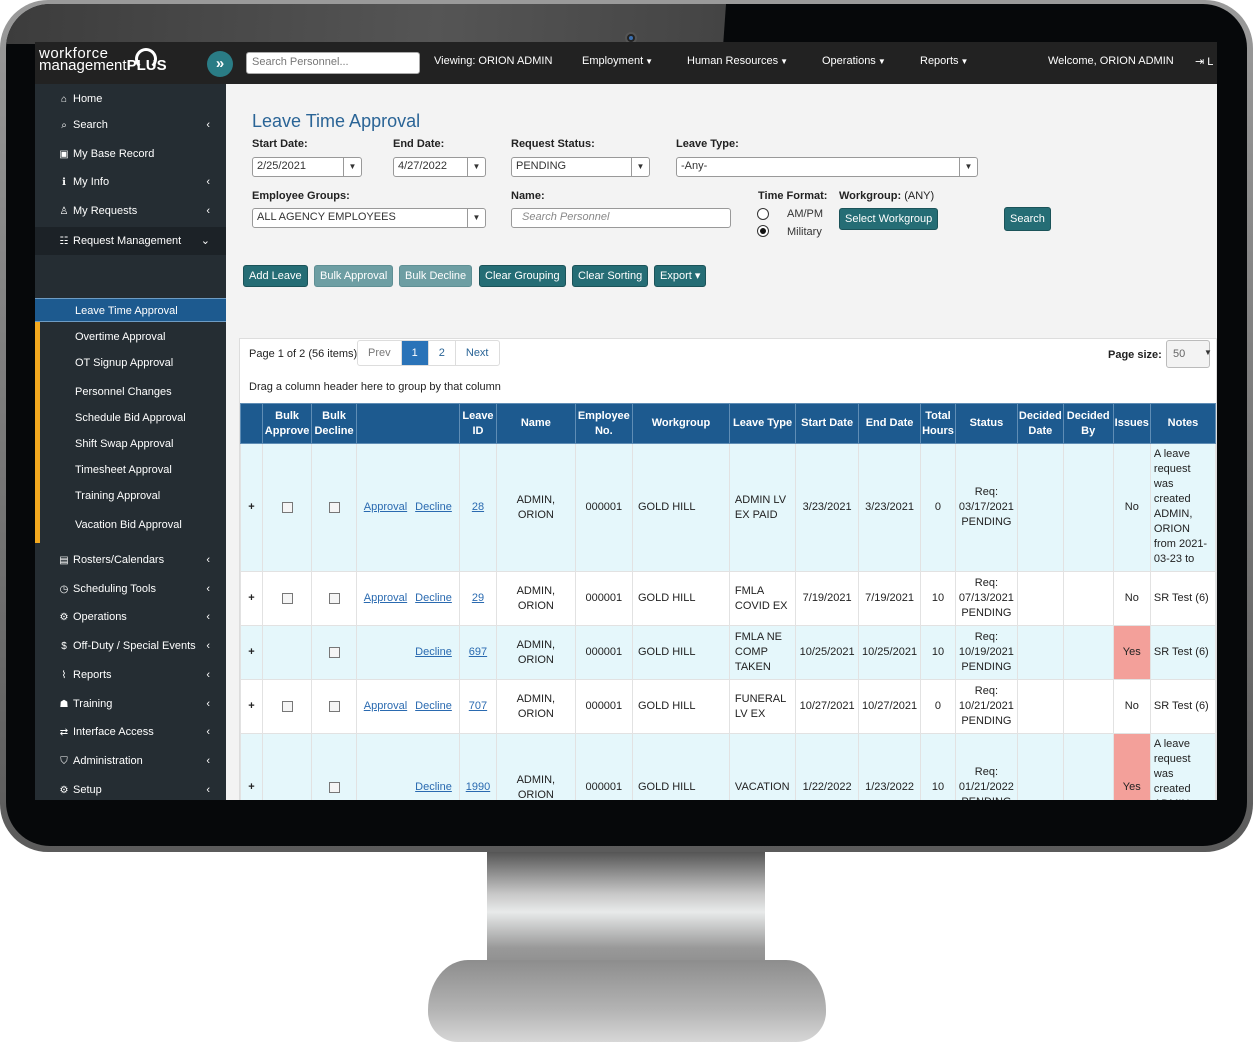  I want to click on leave-id-link: 707, so click(478, 706).